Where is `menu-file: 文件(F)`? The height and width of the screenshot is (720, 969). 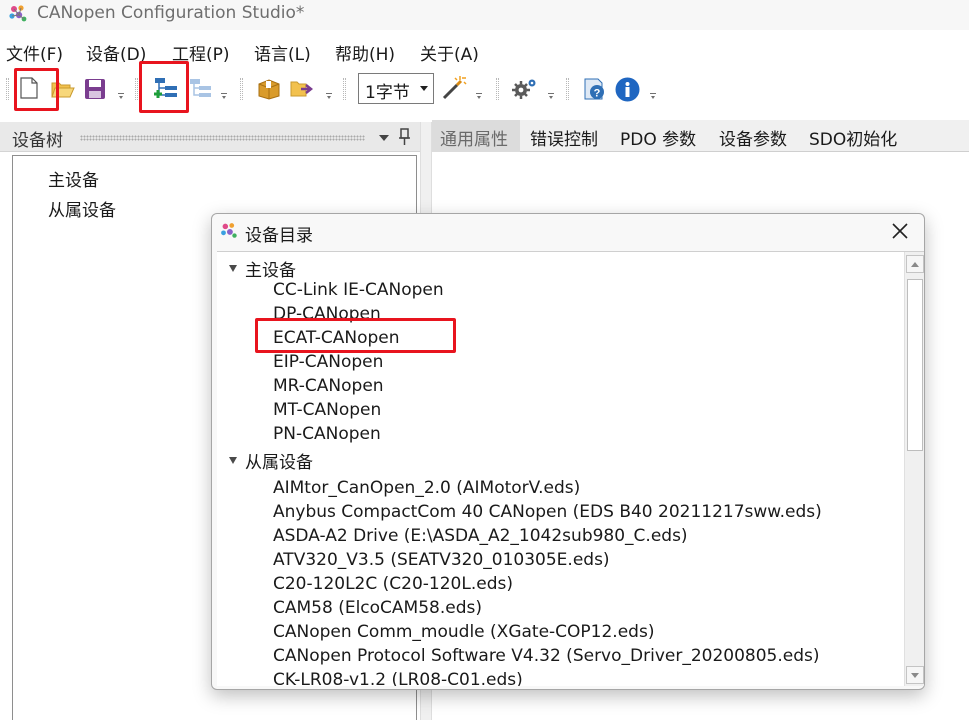 menu-file: 文件(F) is located at coordinates (34, 52).